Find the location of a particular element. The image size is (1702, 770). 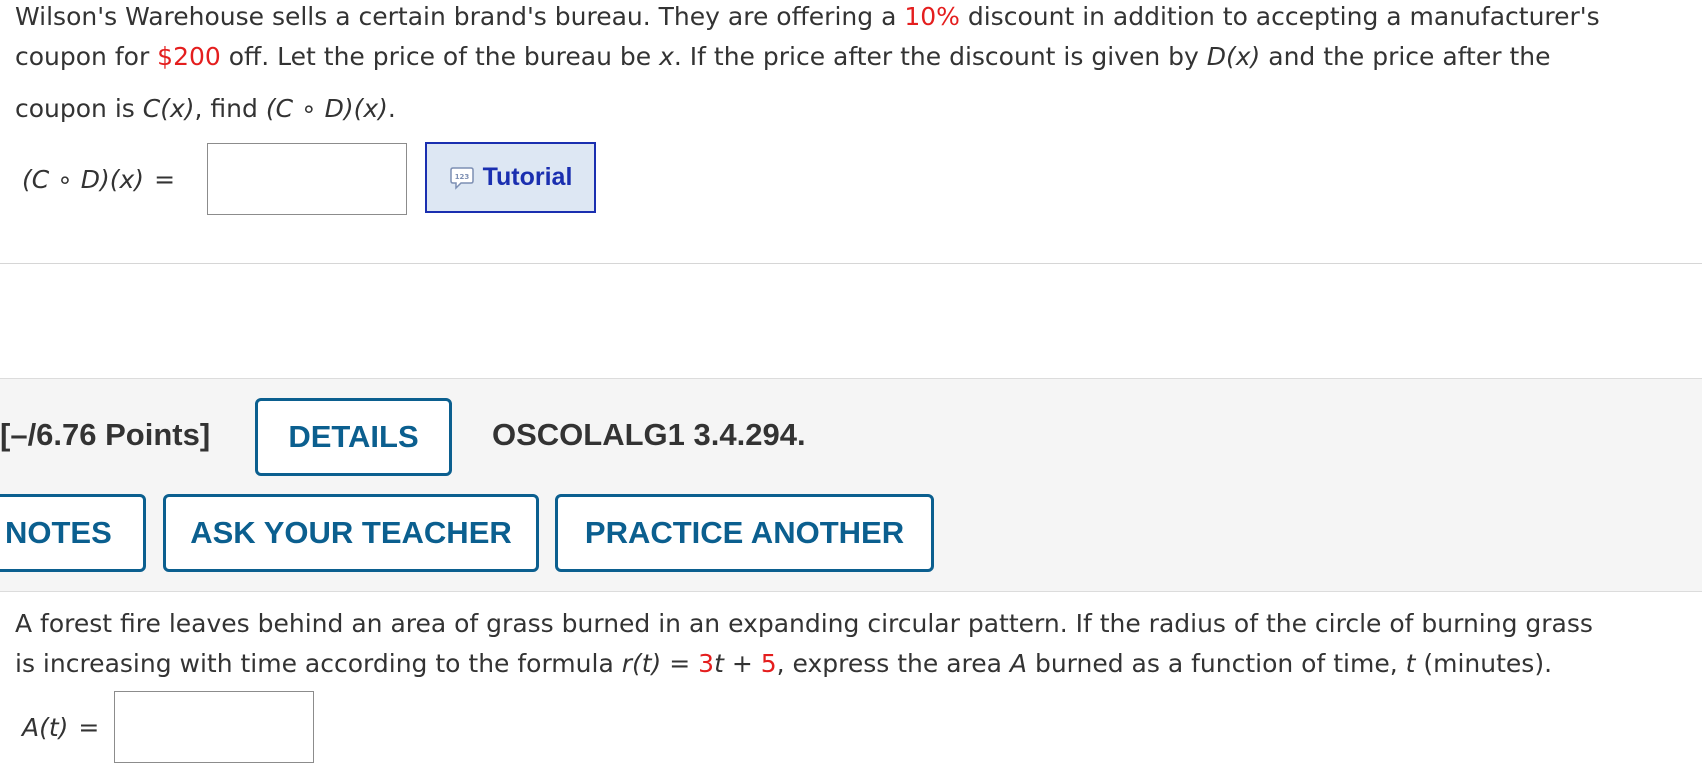

icon-number-text: 123 is located at coordinates (461, 177).